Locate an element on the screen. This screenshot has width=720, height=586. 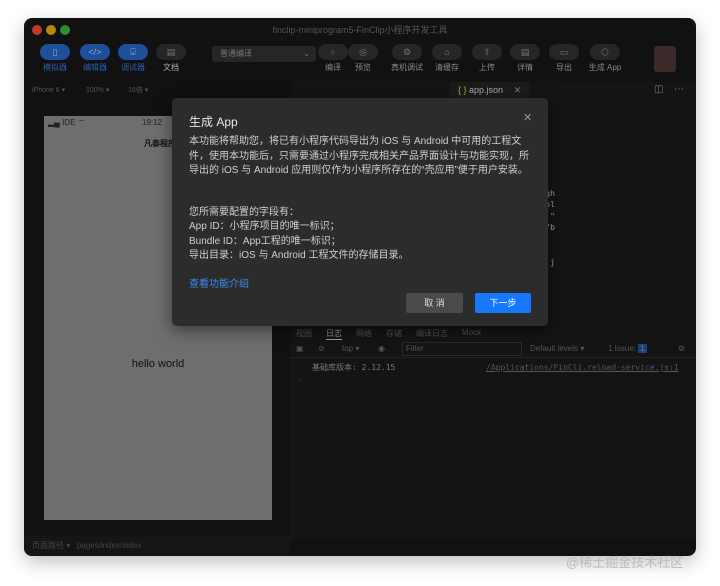
devtools-tab: 日志 is located at coordinates (334, 334).